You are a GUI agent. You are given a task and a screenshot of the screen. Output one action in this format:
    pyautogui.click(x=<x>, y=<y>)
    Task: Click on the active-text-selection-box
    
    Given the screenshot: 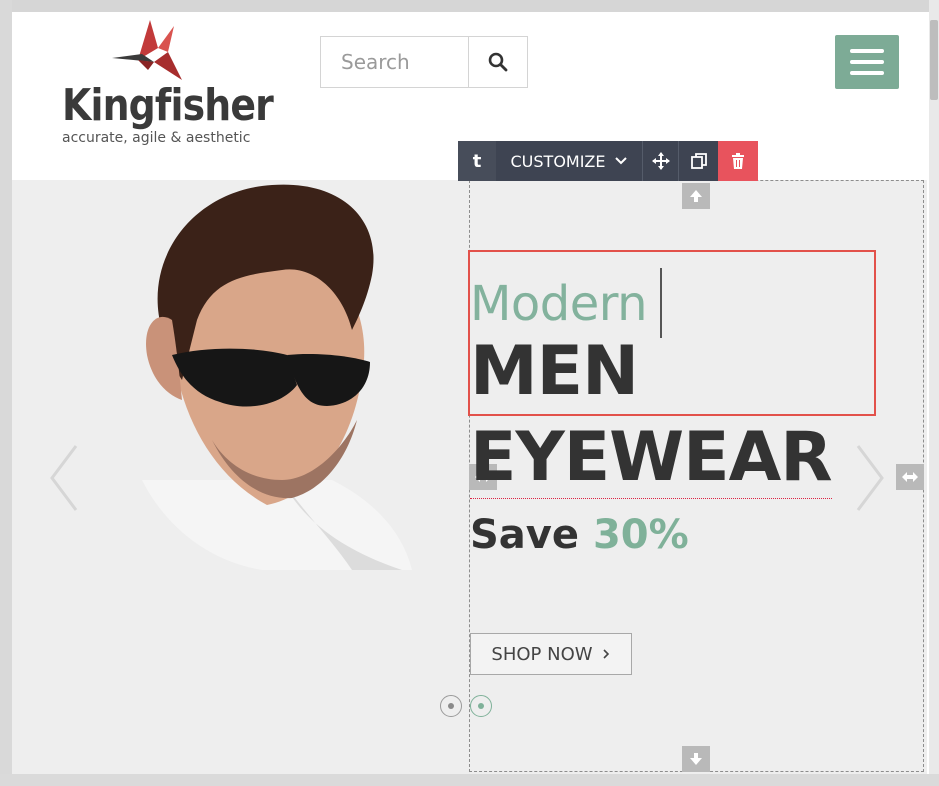 What is the action you would take?
    pyautogui.click(x=672, y=333)
    